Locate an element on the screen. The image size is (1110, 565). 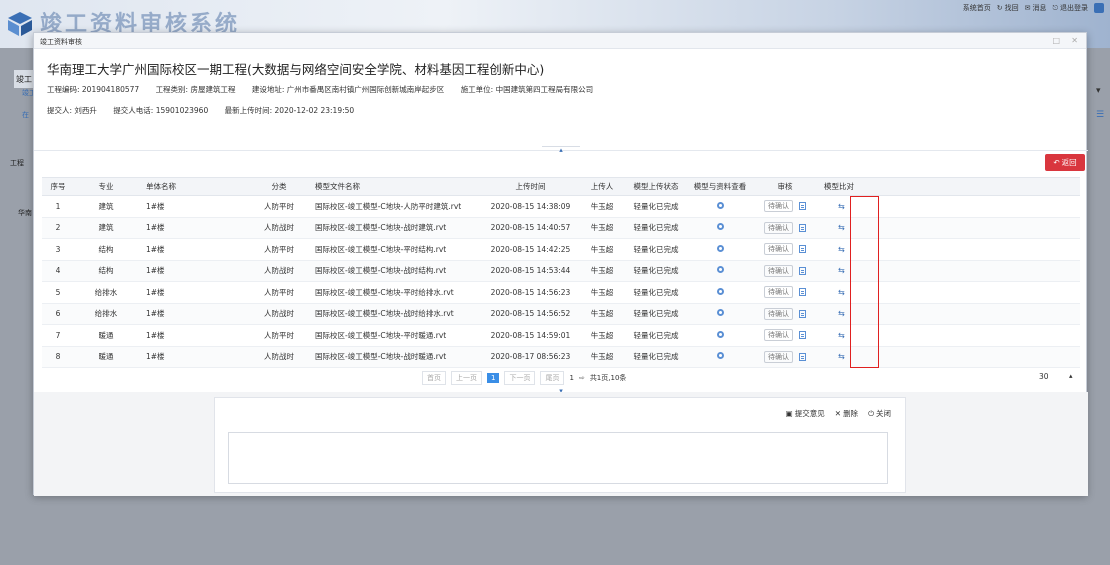
opinion-textarea is located at coordinates (558, 458).